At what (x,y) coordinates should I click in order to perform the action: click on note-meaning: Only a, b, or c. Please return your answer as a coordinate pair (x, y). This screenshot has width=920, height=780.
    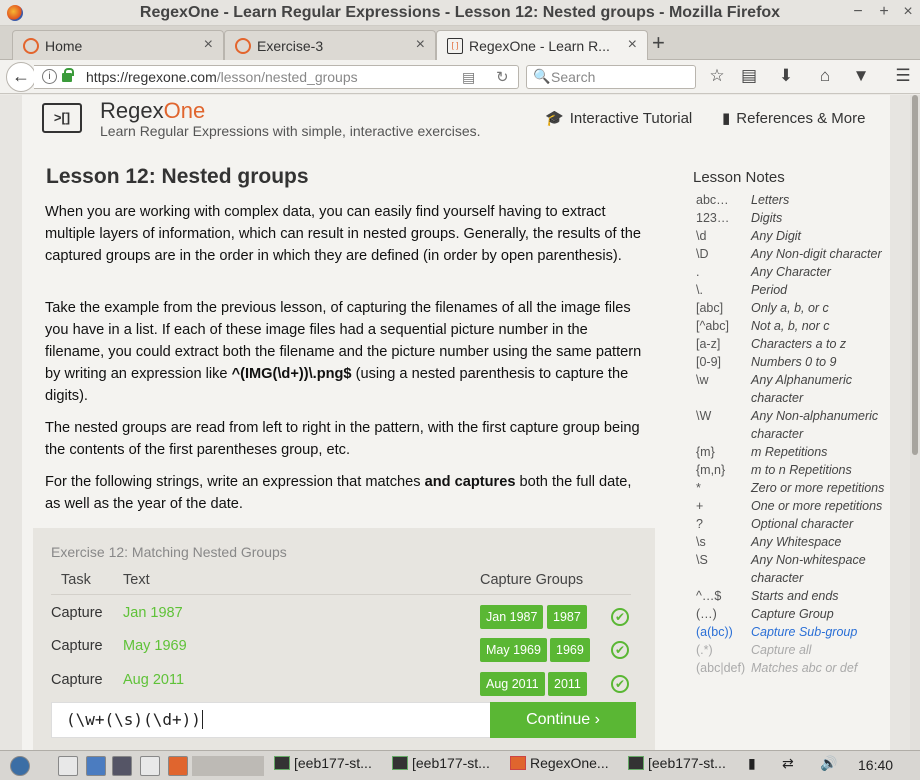
    Looking at the image, I should click on (790, 308).